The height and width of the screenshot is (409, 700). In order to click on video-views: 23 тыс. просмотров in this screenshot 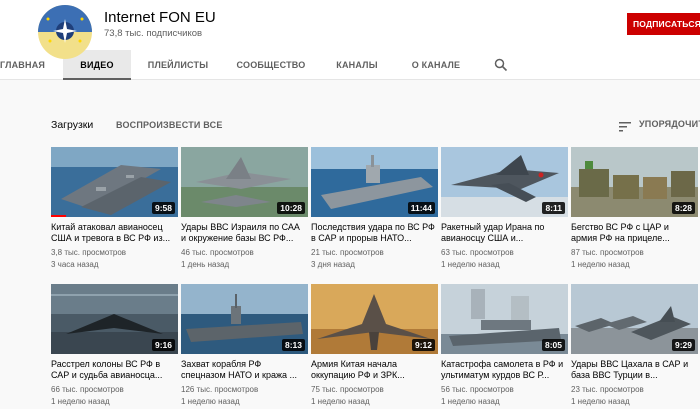, I will do `click(607, 389)`.